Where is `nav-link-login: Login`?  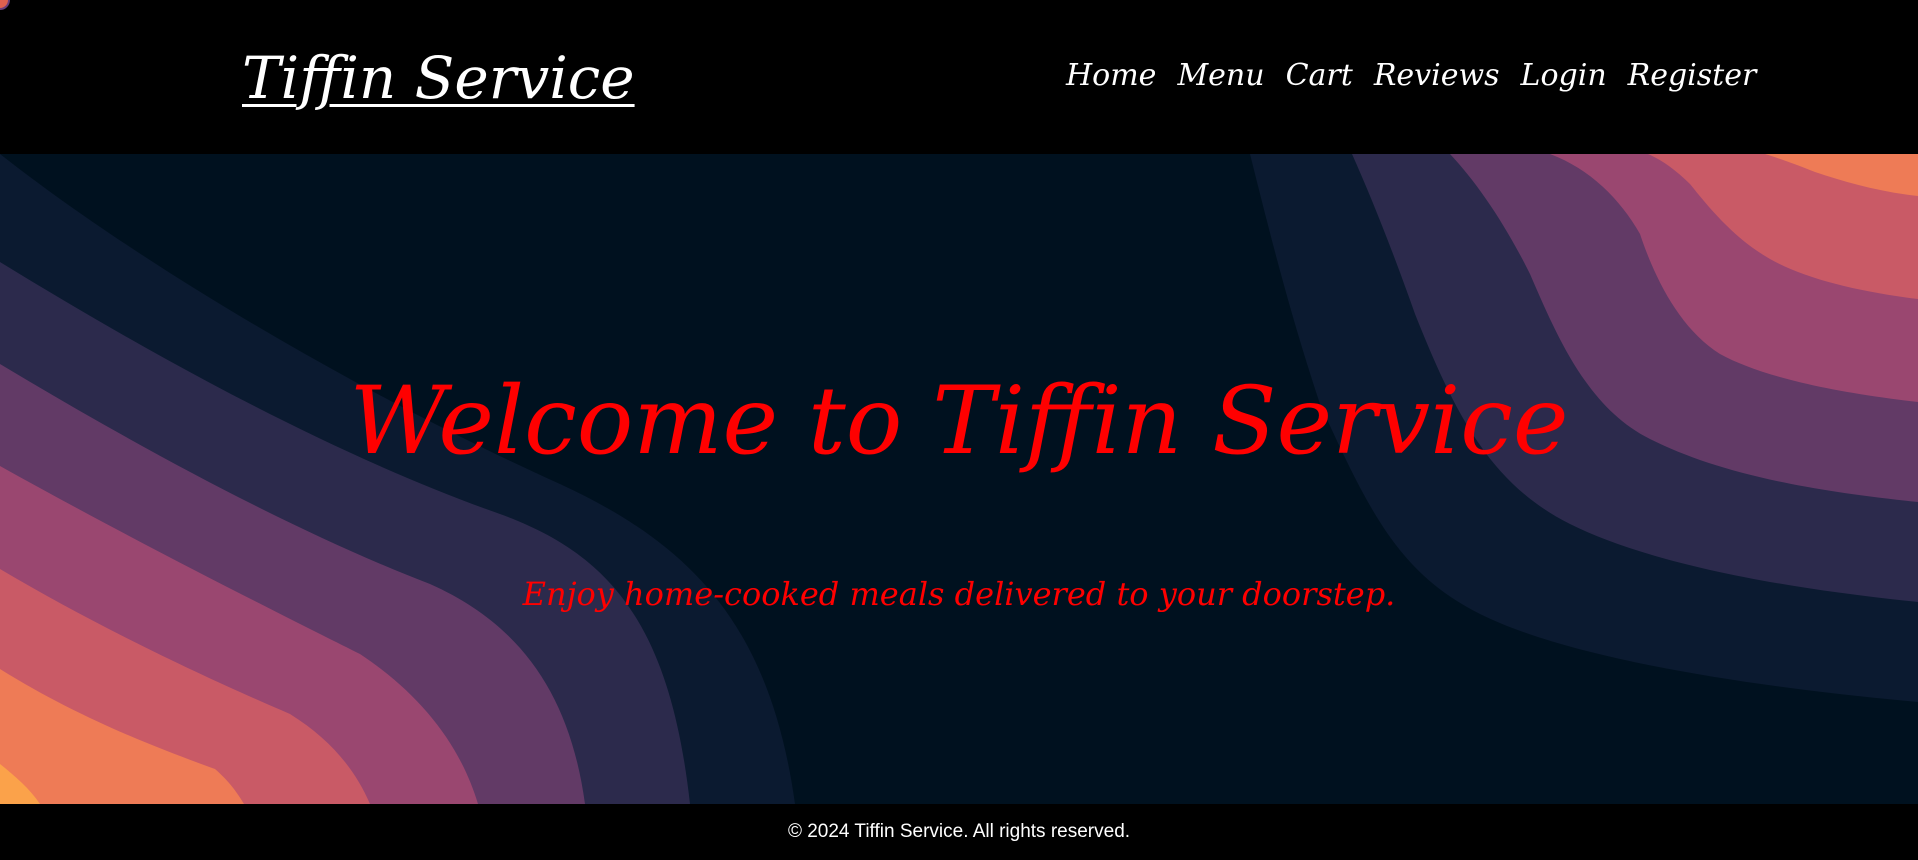 nav-link-login: Login is located at coordinates (1564, 76).